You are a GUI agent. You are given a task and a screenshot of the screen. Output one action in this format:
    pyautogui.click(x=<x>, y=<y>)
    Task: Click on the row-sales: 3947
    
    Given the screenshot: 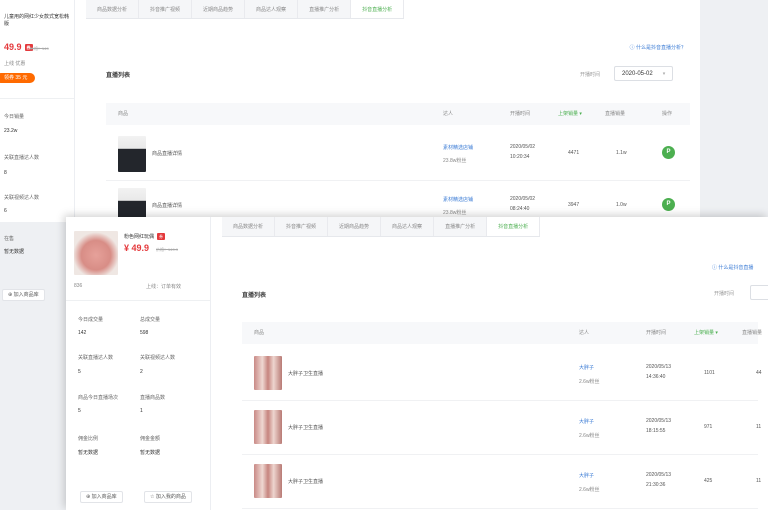 What is the action you would take?
    pyautogui.click(x=574, y=205)
    